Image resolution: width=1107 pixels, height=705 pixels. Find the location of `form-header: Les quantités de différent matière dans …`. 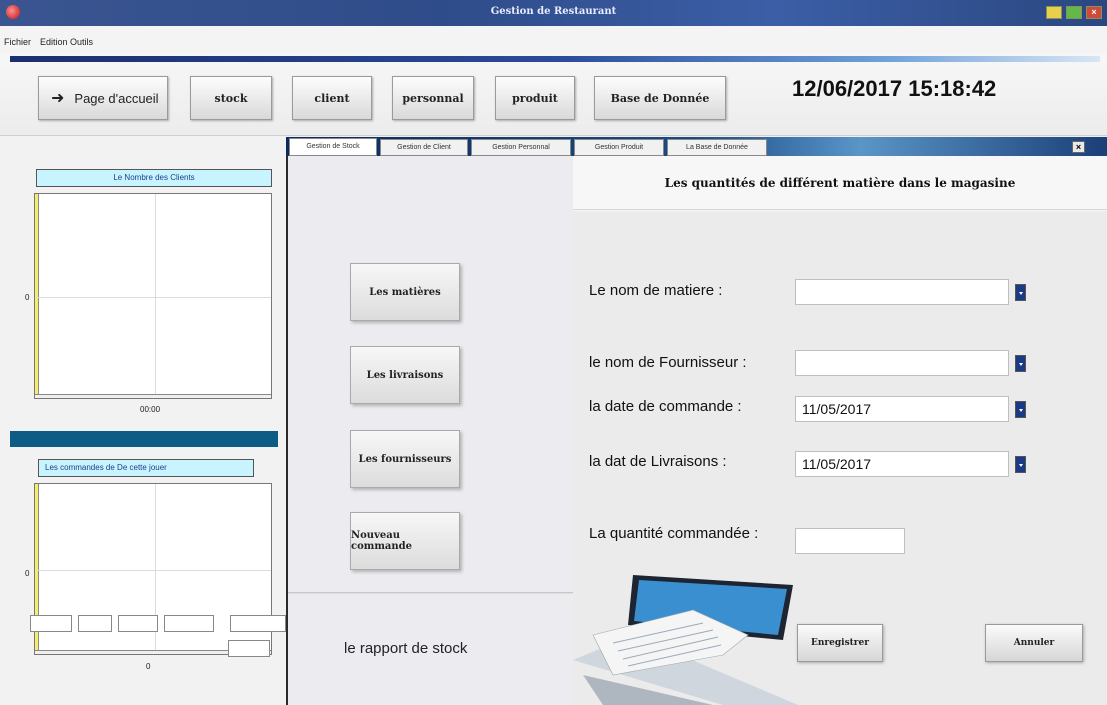

form-header: Les quantités de différent matière dans … is located at coordinates (840, 183).